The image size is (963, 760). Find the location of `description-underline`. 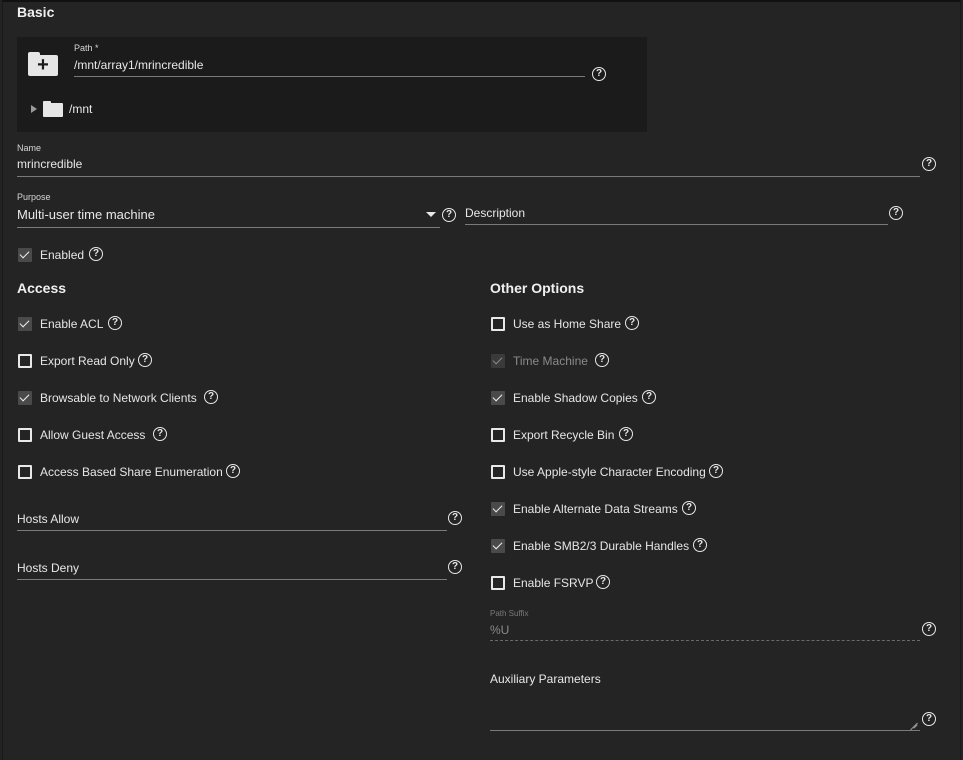

description-underline is located at coordinates (676, 224).